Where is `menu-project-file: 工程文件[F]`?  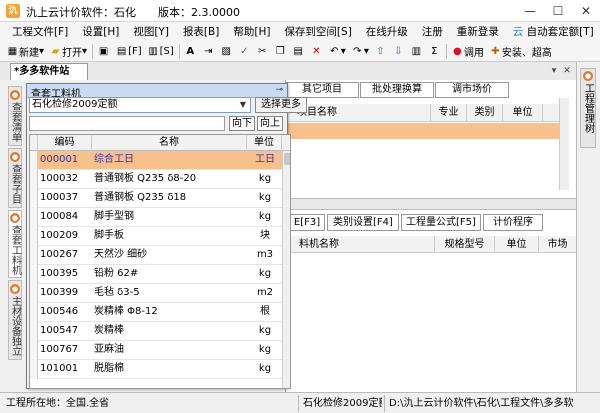 menu-project-file: 工程文件[F] is located at coordinates (40, 31).